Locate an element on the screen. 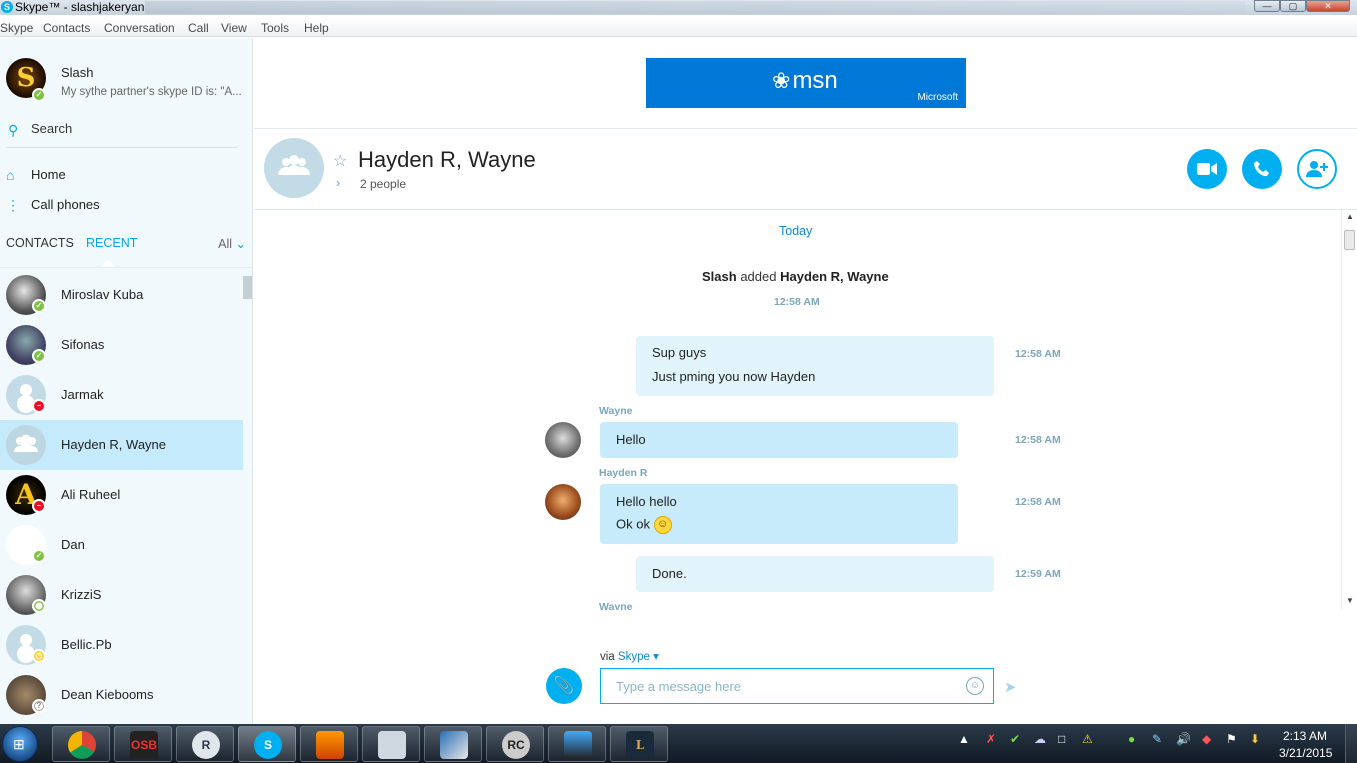  menu-tools: Tools is located at coordinates (275, 28).